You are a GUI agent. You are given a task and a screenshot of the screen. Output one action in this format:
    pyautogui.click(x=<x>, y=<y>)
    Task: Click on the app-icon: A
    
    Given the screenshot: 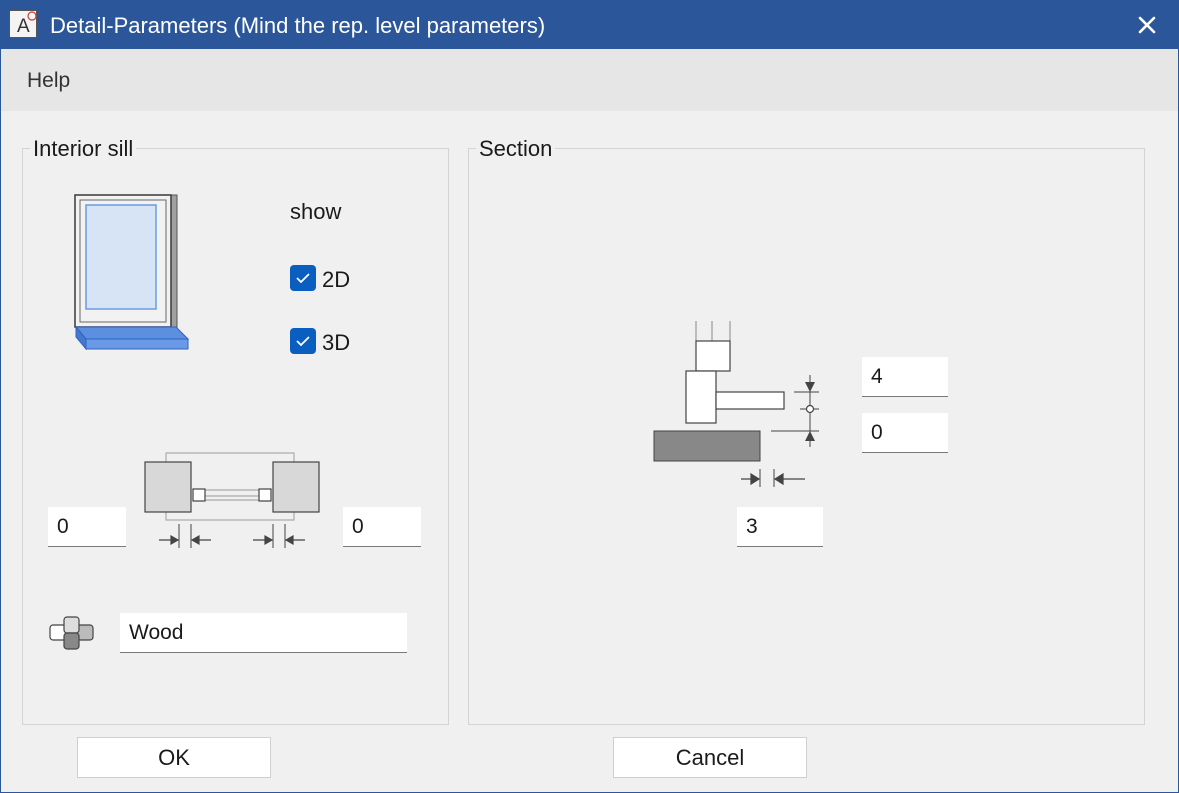 What is the action you would take?
    pyautogui.click(x=23, y=24)
    